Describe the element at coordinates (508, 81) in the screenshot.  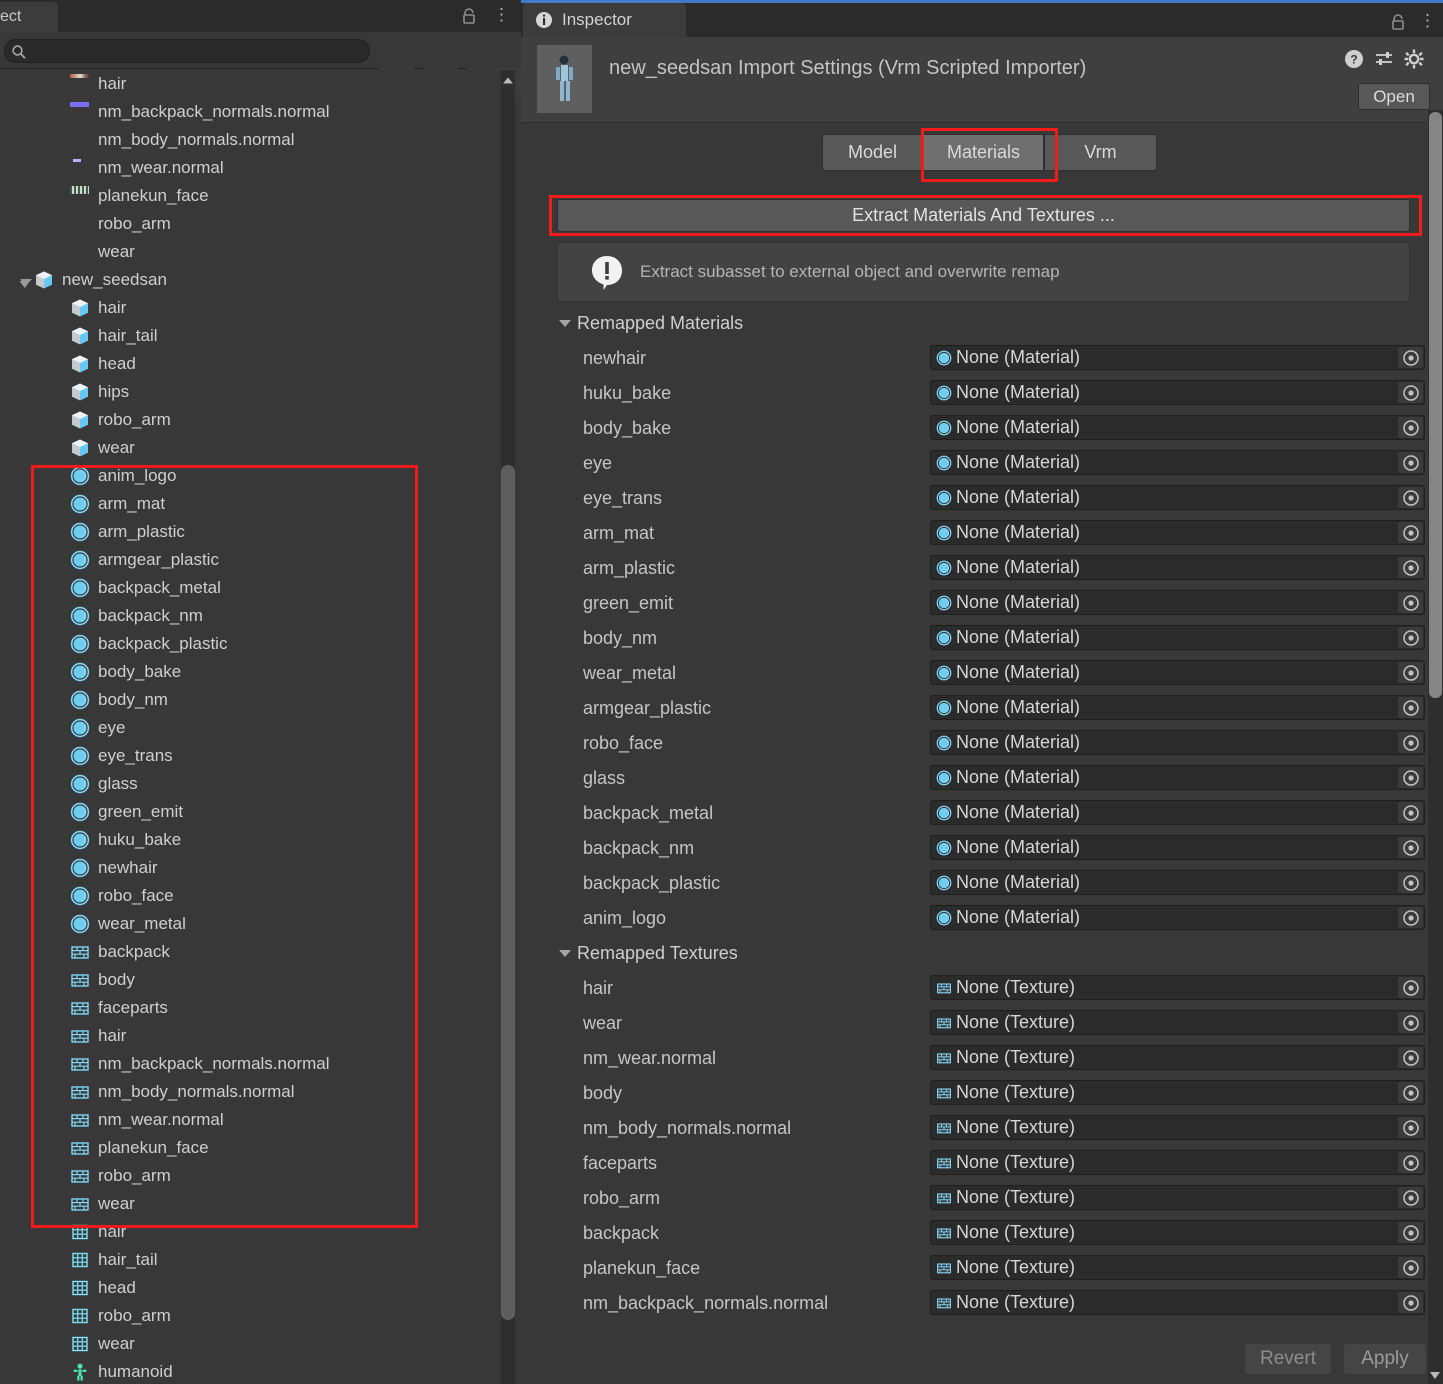
I see `scroll-up-arrow-icon` at that location.